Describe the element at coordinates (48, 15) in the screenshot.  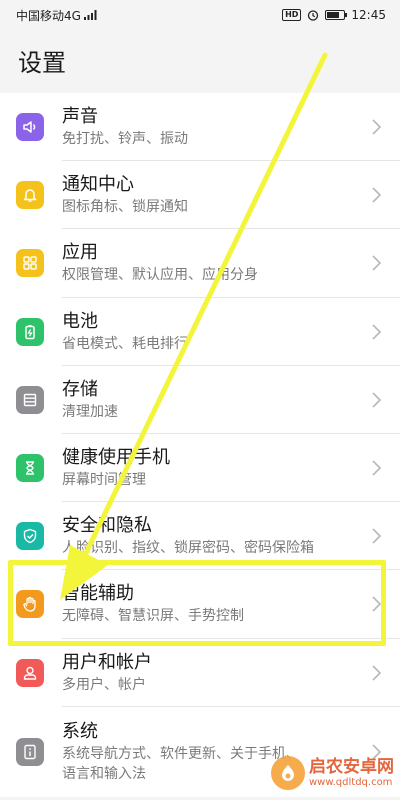
I see `carrier-label: 中国移动4G` at that location.